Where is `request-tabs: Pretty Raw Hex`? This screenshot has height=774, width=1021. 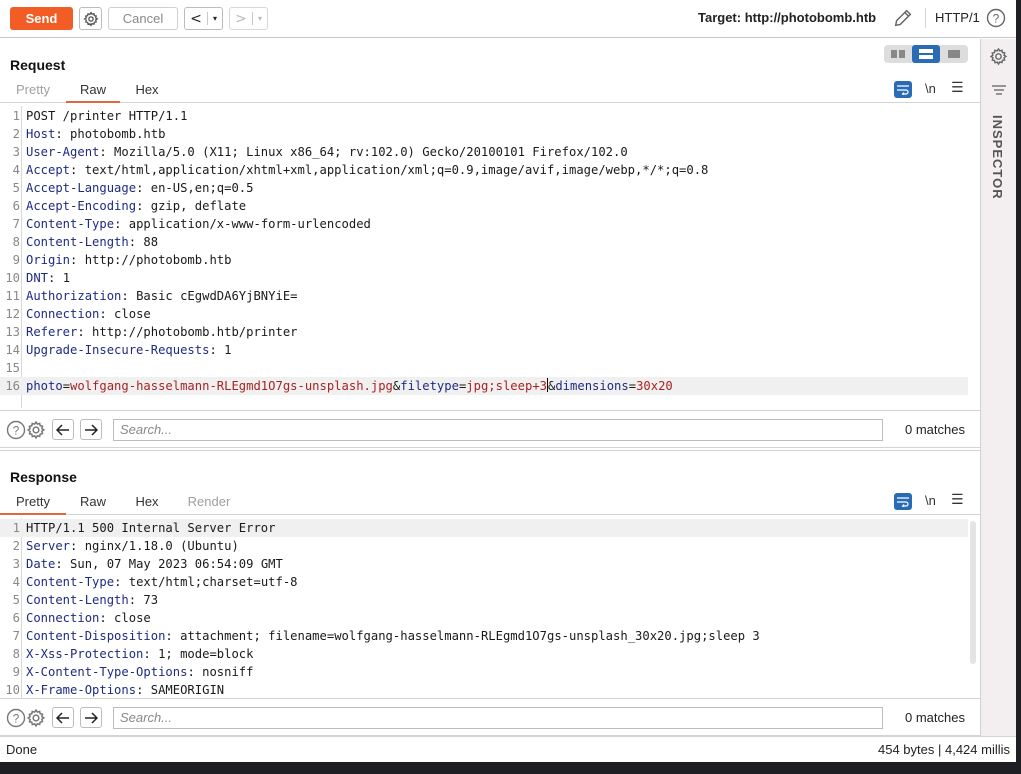 request-tabs: Pretty Raw Hex is located at coordinates (490, 92).